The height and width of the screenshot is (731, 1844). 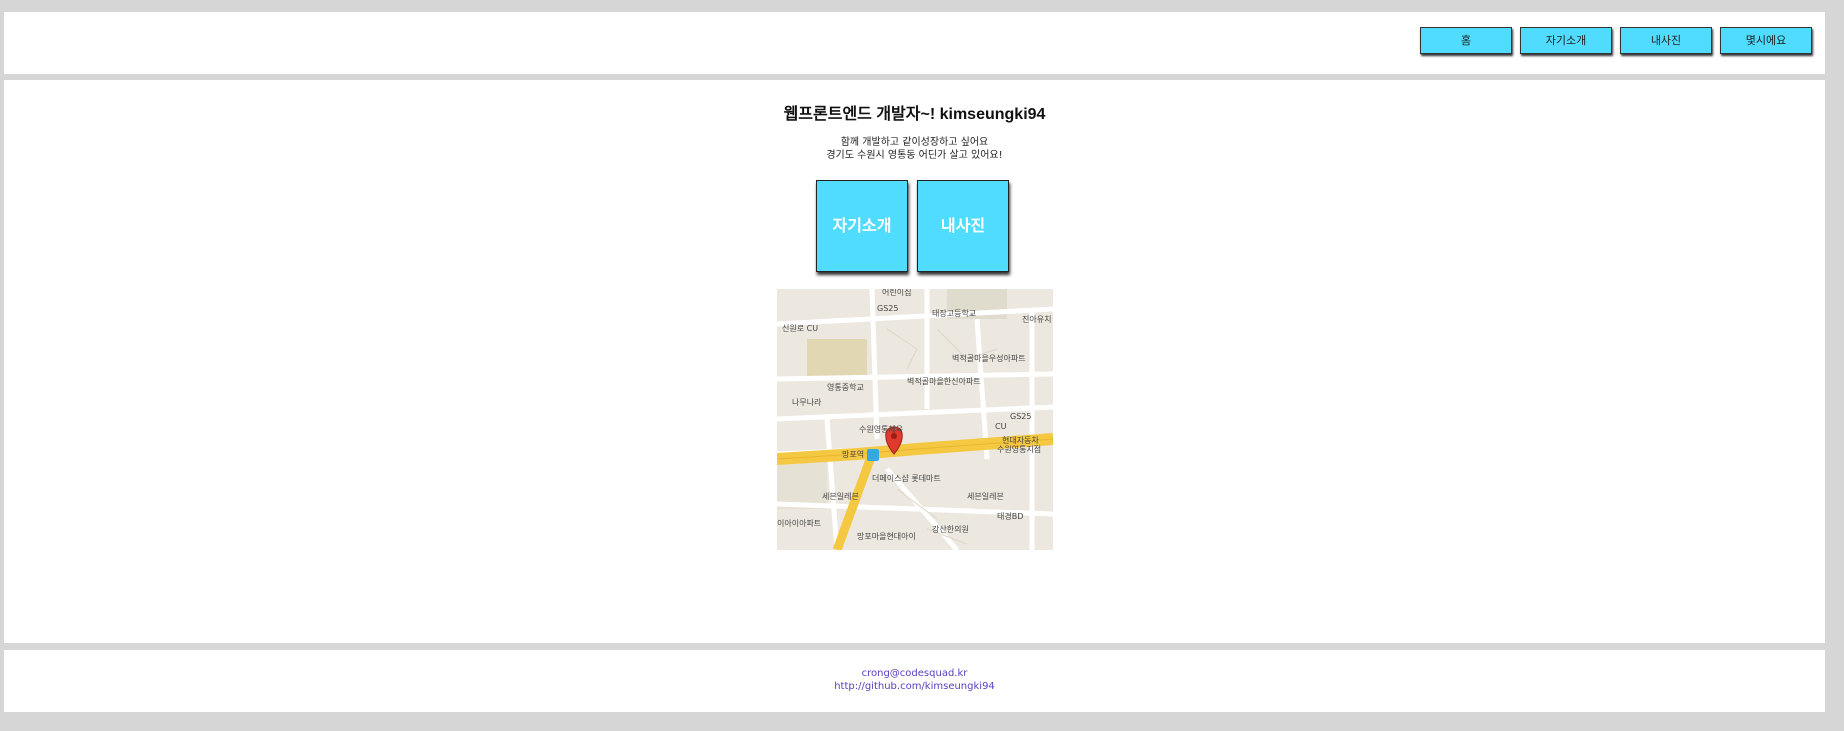 I want to click on footer-email-link: crong@codesquad.kr, so click(x=914, y=673).